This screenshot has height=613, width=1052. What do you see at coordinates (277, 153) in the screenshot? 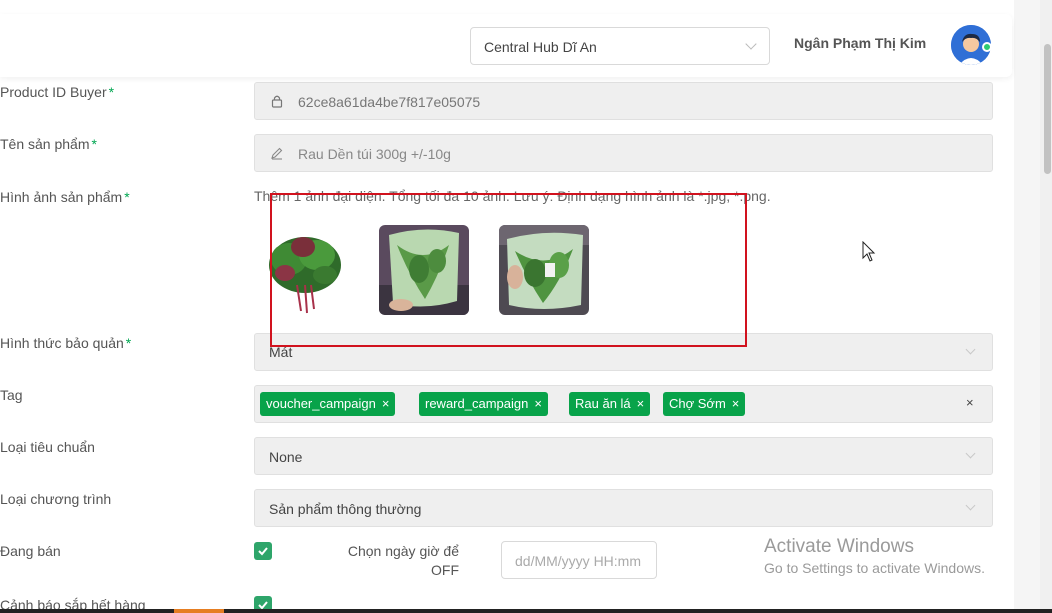
I see `edit-icon` at bounding box center [277, 153].